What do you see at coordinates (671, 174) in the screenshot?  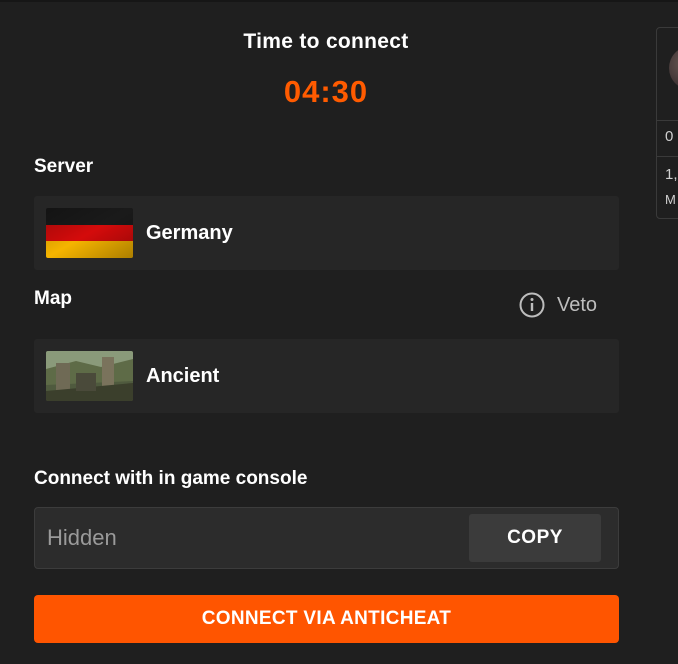 I see `side-row-2-text: 1,` at bounding box center [671, 174].